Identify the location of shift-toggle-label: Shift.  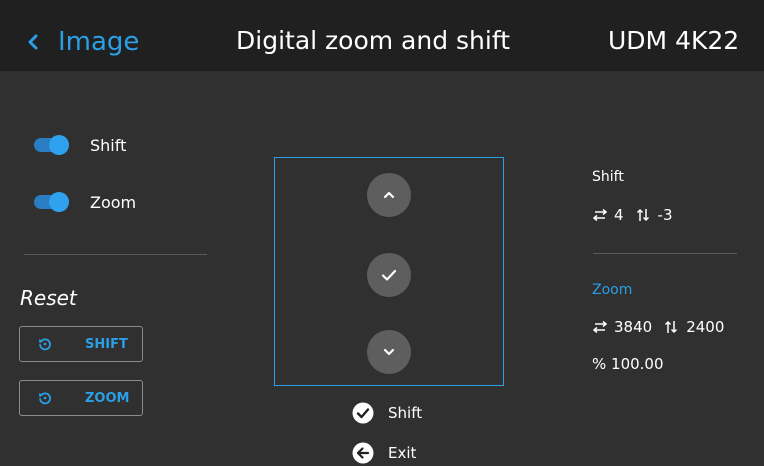
(108, 145).